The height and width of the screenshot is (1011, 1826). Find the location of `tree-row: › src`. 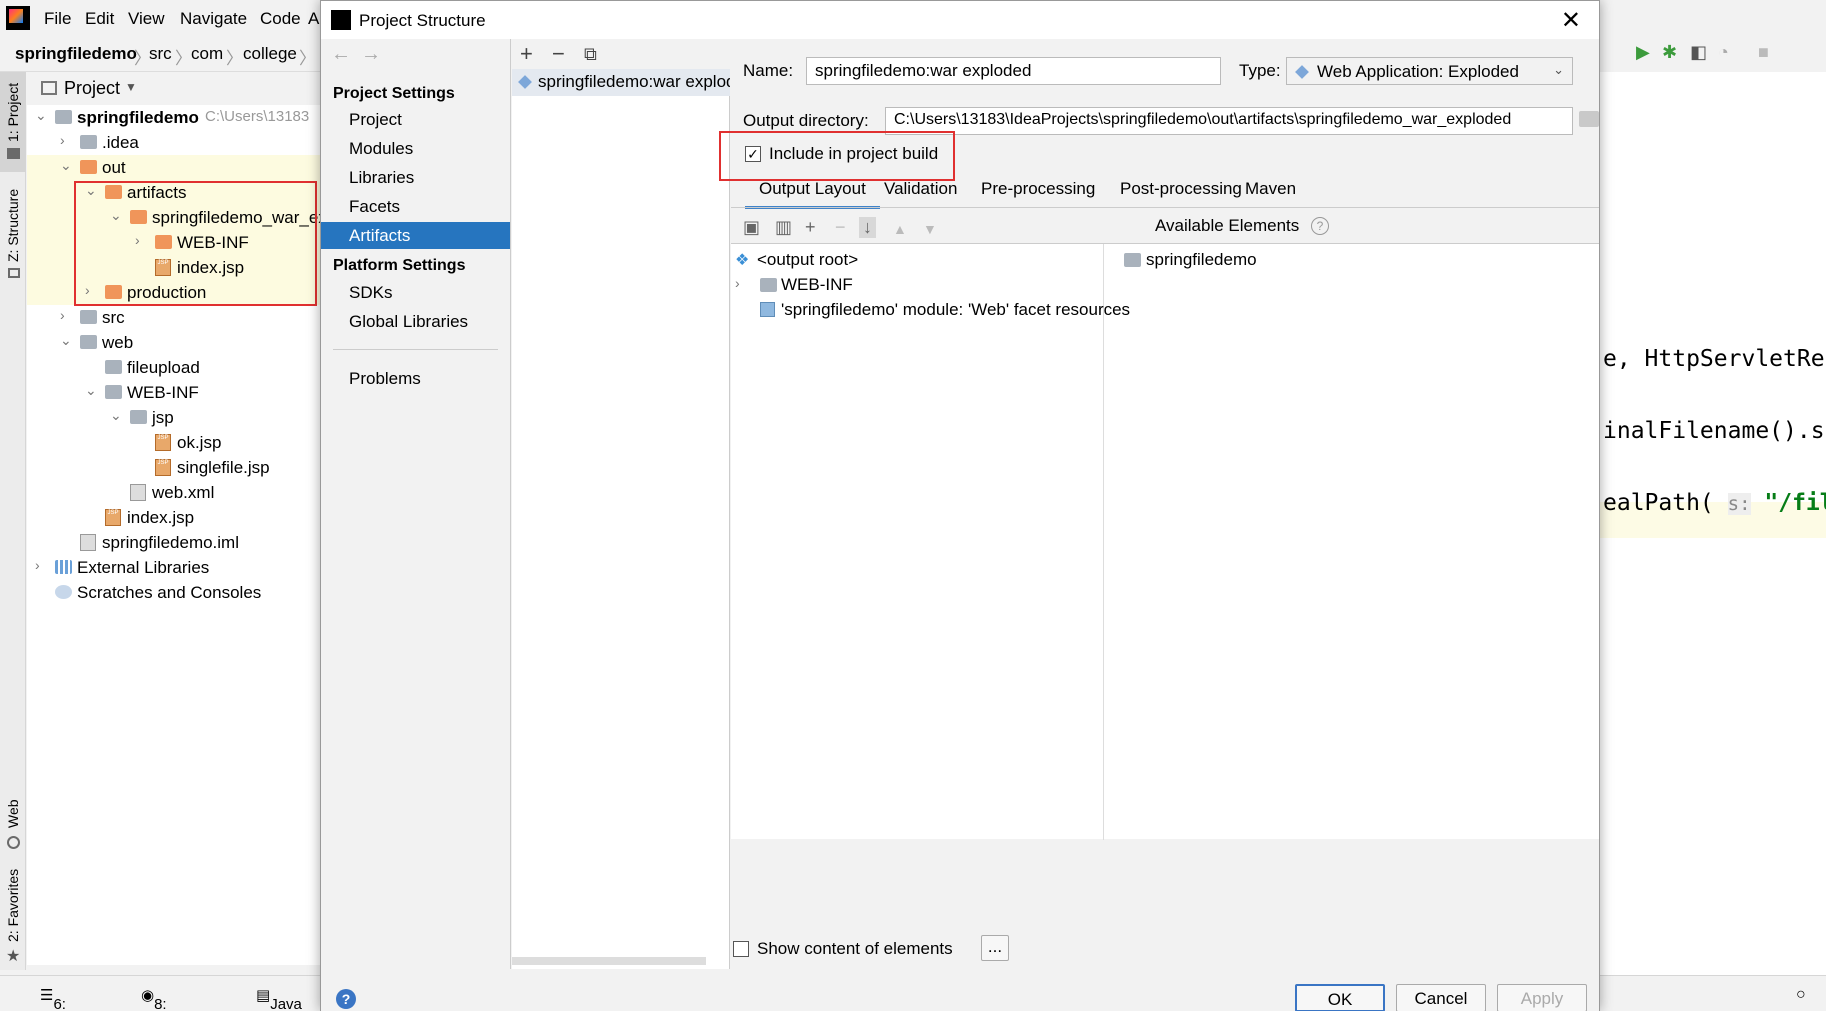

tree-row: › src is located at coordinates (173, 317).